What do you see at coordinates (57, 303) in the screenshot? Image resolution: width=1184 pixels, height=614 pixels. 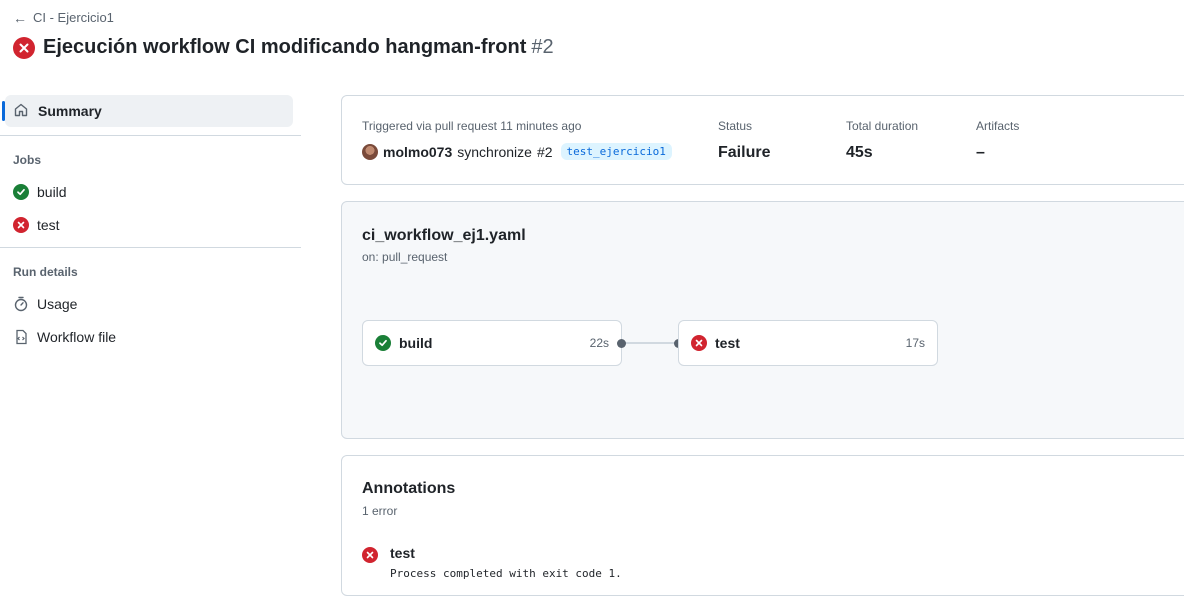 I see `sidebar-item-label: Usage` at bounding box center [57, 303].